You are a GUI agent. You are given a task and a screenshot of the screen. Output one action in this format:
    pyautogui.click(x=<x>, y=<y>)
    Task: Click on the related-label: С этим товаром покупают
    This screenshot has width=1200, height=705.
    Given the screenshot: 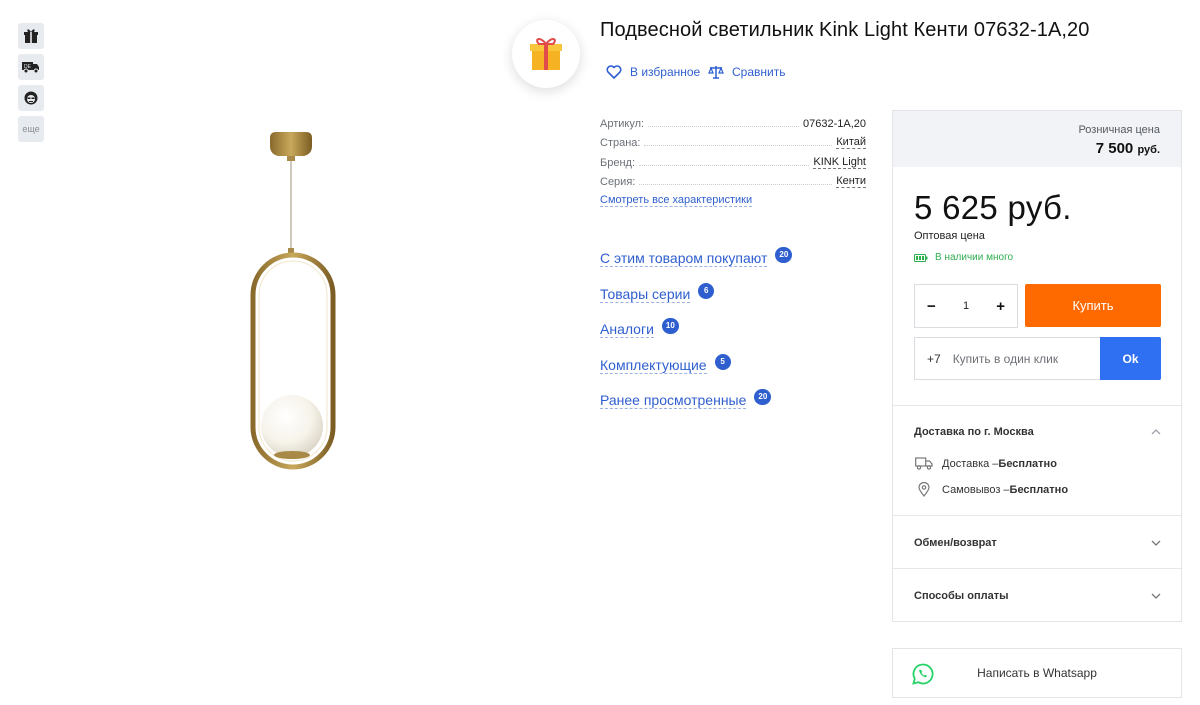 What is the action you would take?
    pyautogui.click(x=684, y=258)
    